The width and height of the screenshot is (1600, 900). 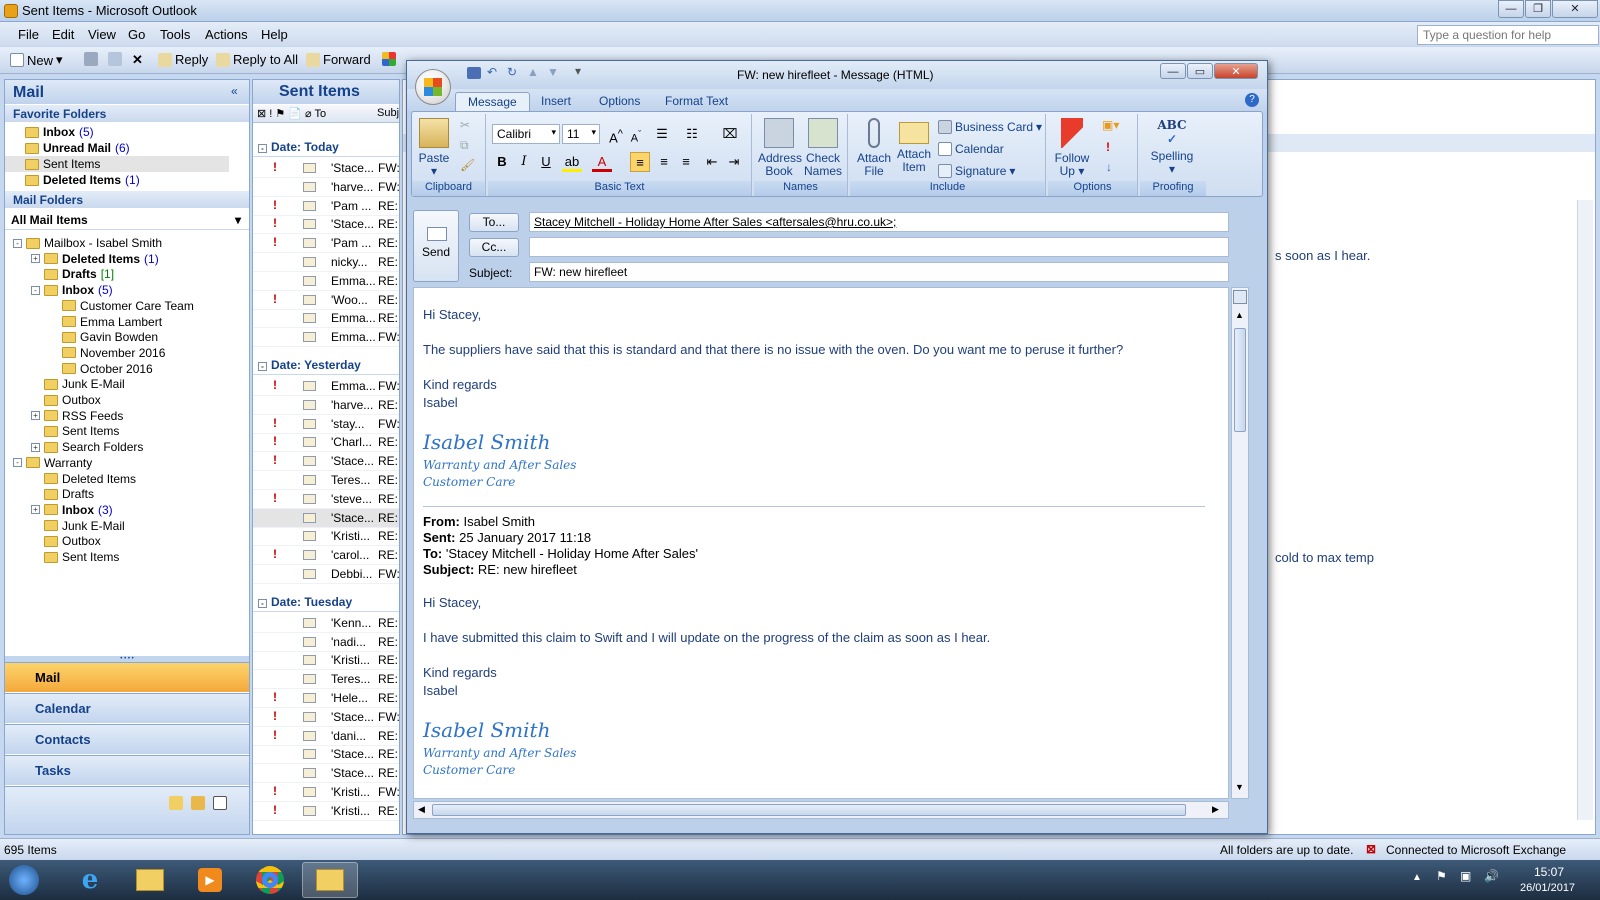 What do you see at coordinates (734, 162) in the screenshot?
I see `increase-indent-icon: ⇥` at bounding box center [734, 162].